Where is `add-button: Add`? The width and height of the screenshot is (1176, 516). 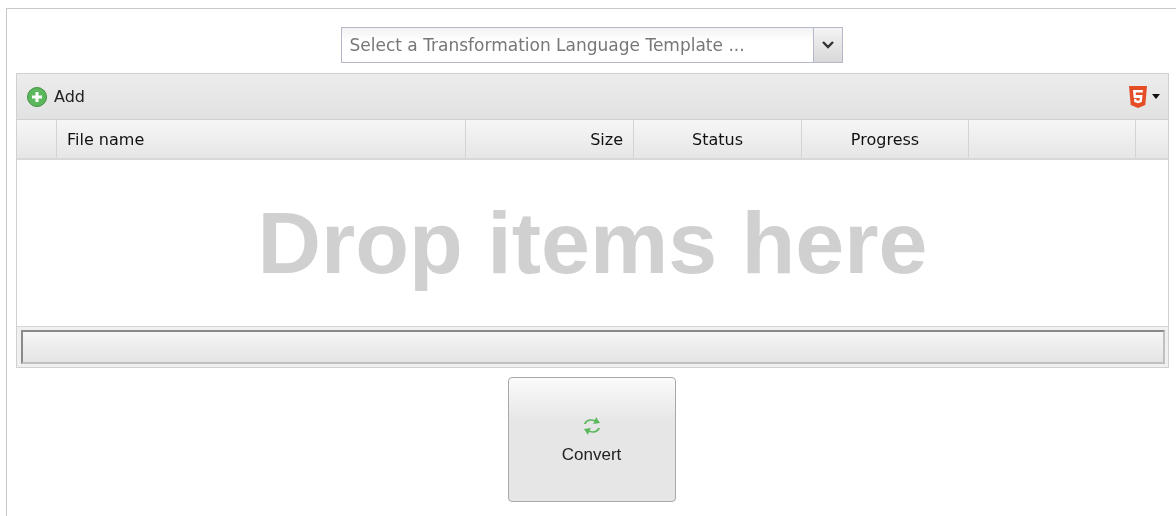 add-button: Add is located at coordinates (56, 96).